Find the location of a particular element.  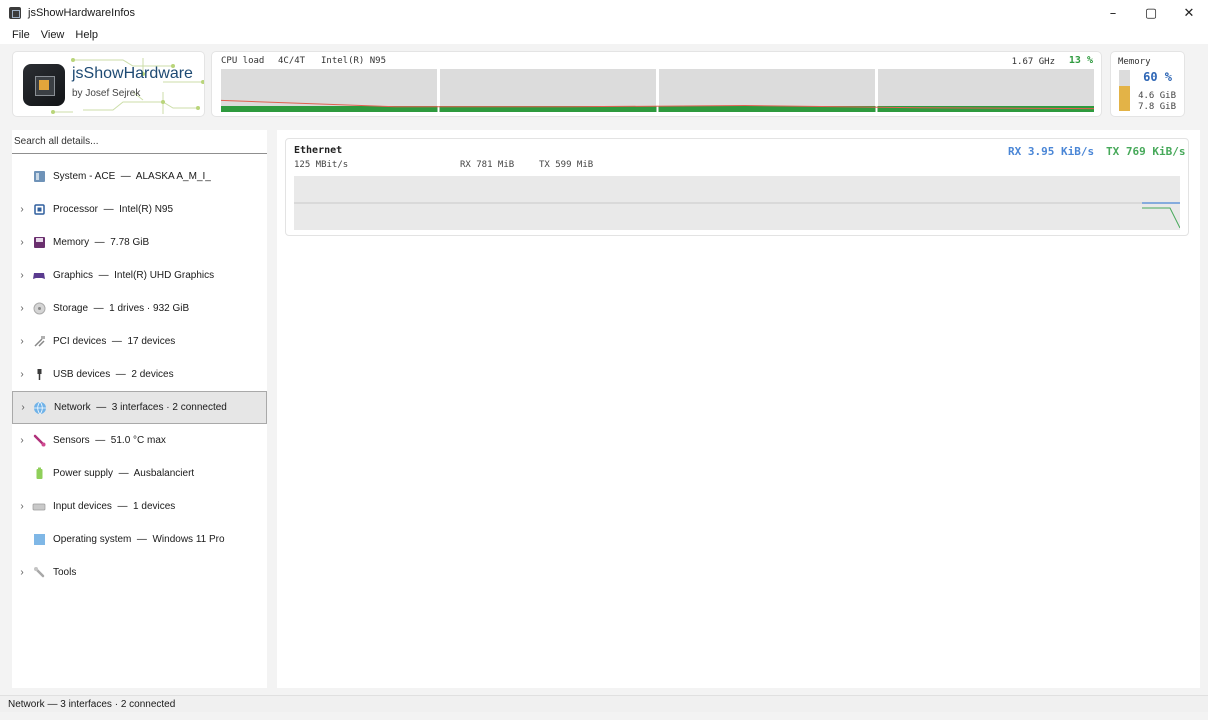

usb-icon is located at coordinates (39, 375).